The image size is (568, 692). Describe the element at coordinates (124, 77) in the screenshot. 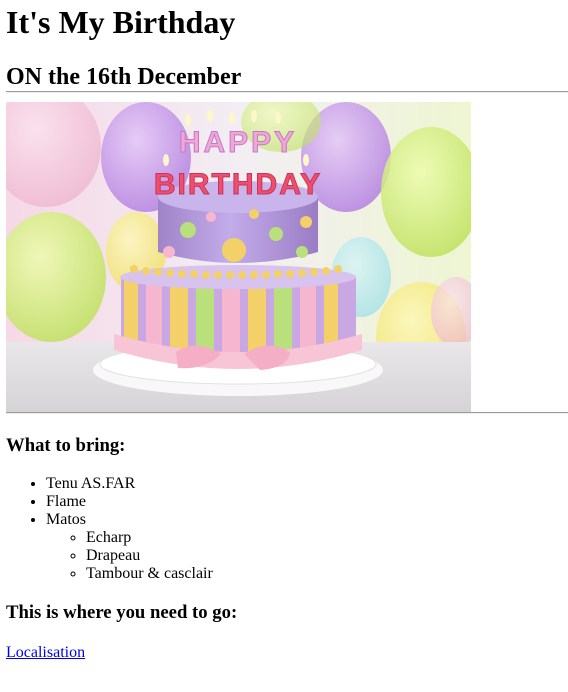

I see `page-subtitle: ON the 16th December` at that location.